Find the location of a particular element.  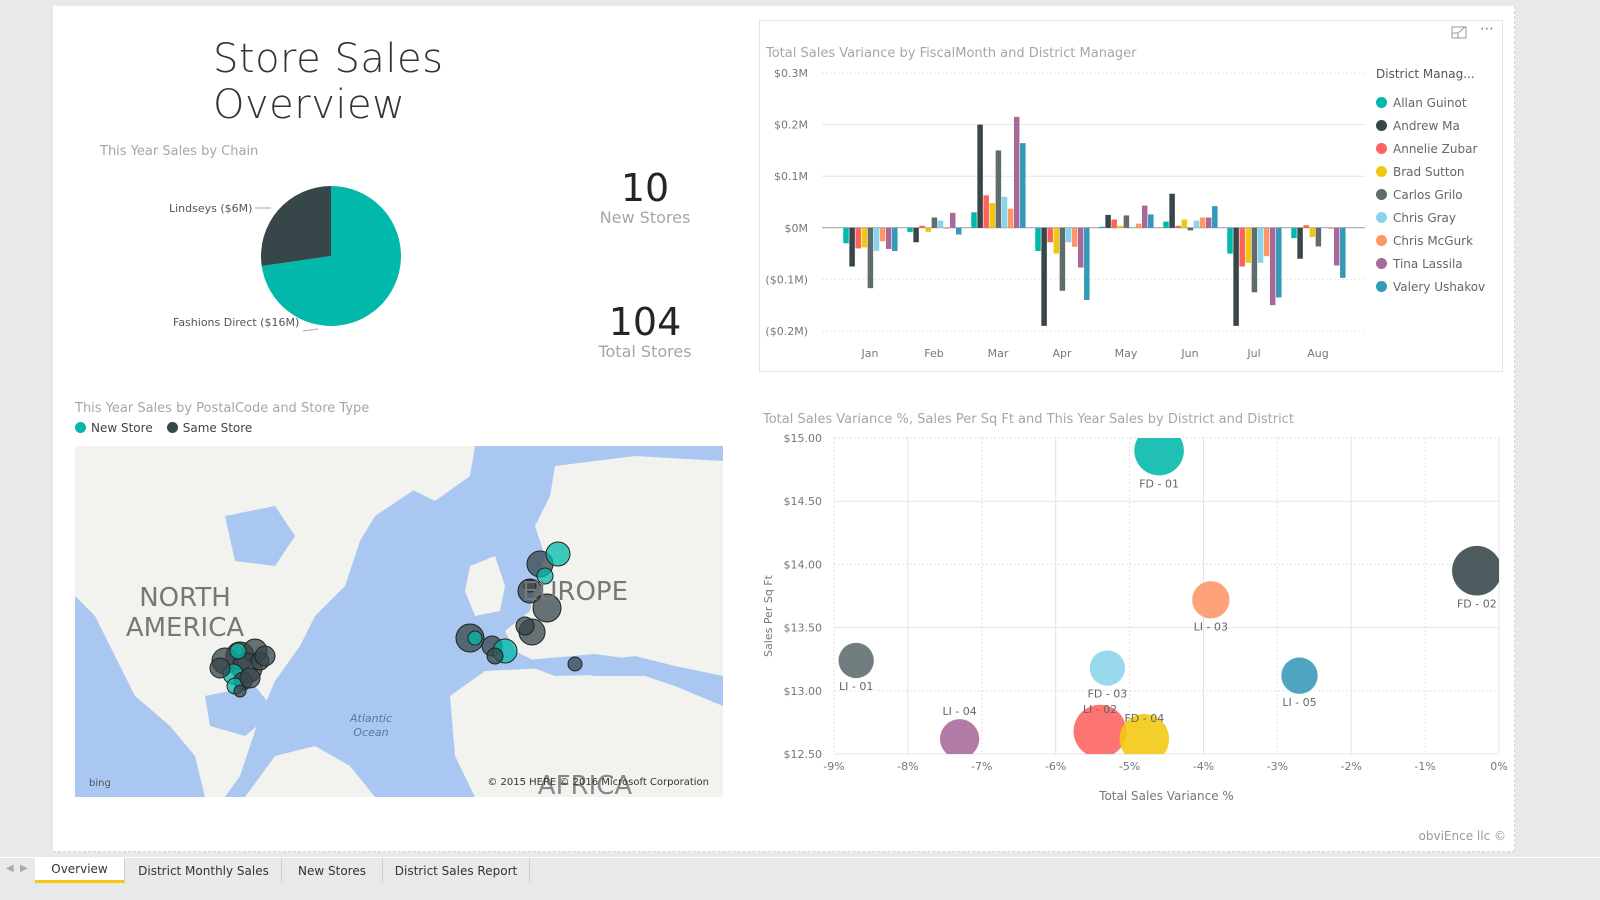

tab-prev-arrow: ◀ is located at coordinates (10, 868).